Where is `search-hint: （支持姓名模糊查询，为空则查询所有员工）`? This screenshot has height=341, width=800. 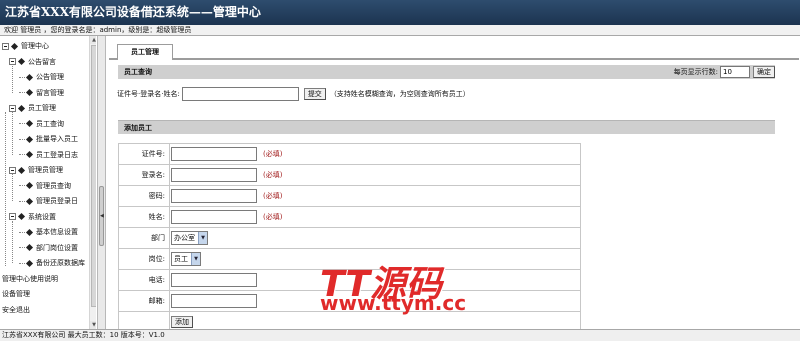
search-hint: （支持姓名模糊查询，为空则查询所有员工） is located at coordinates (399, 93).